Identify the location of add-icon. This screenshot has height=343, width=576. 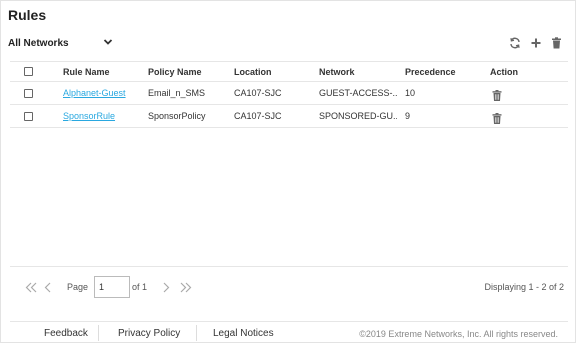
(535, 42).